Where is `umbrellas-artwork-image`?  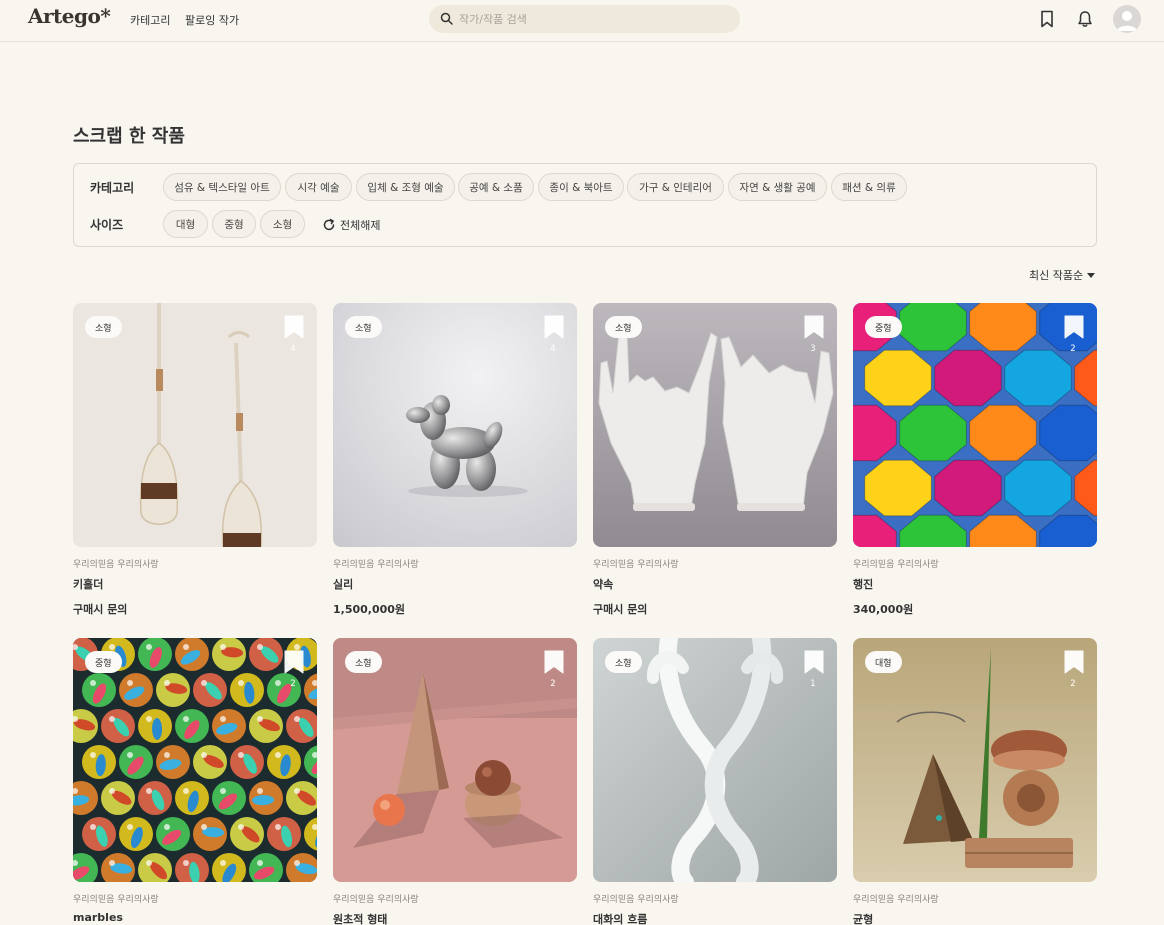 umbrellas-artwork-image is located at coordinates (975, 425).